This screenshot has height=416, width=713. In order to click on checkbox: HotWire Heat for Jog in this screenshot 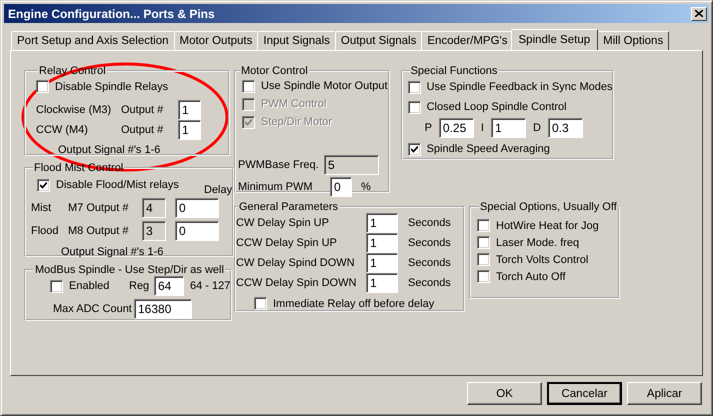, I will do `click(538, 225)`.